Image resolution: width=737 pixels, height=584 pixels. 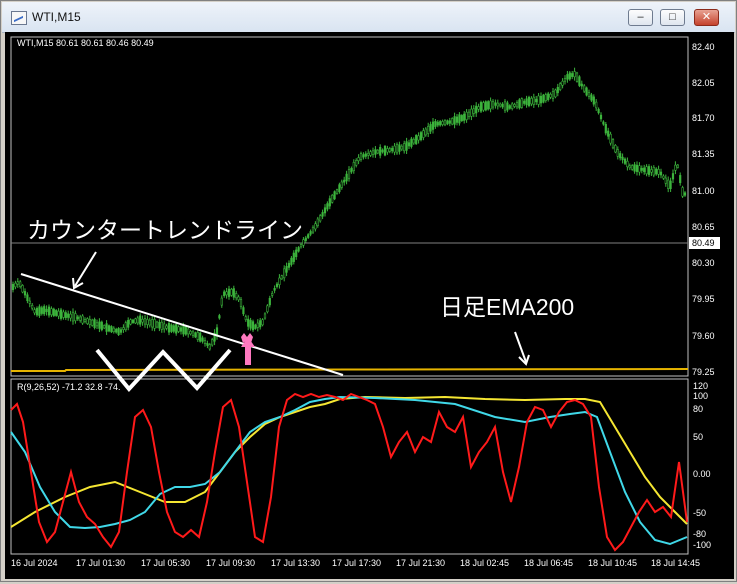 What do you see at coordinates (703, 227) in the screenshot?
I see `price-tick: 80.65` at bounding box center [703, 227].